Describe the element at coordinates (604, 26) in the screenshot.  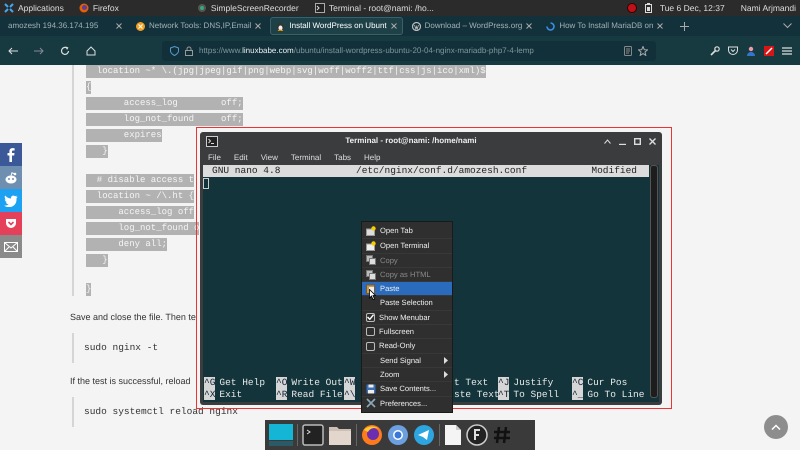
I see `browser-tab: How To Install MariaDB on` at that location.